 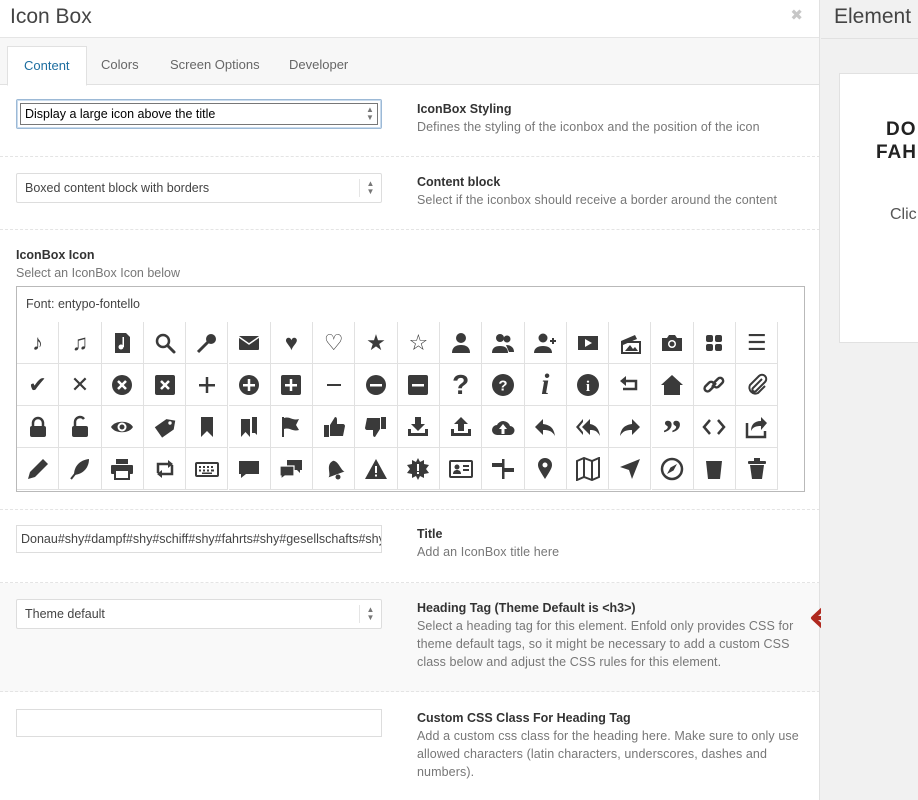 What do you see at coordinates (757, 343) in the screenshot?
I see `icon-option: ☰` at bounding box center [757, 343].